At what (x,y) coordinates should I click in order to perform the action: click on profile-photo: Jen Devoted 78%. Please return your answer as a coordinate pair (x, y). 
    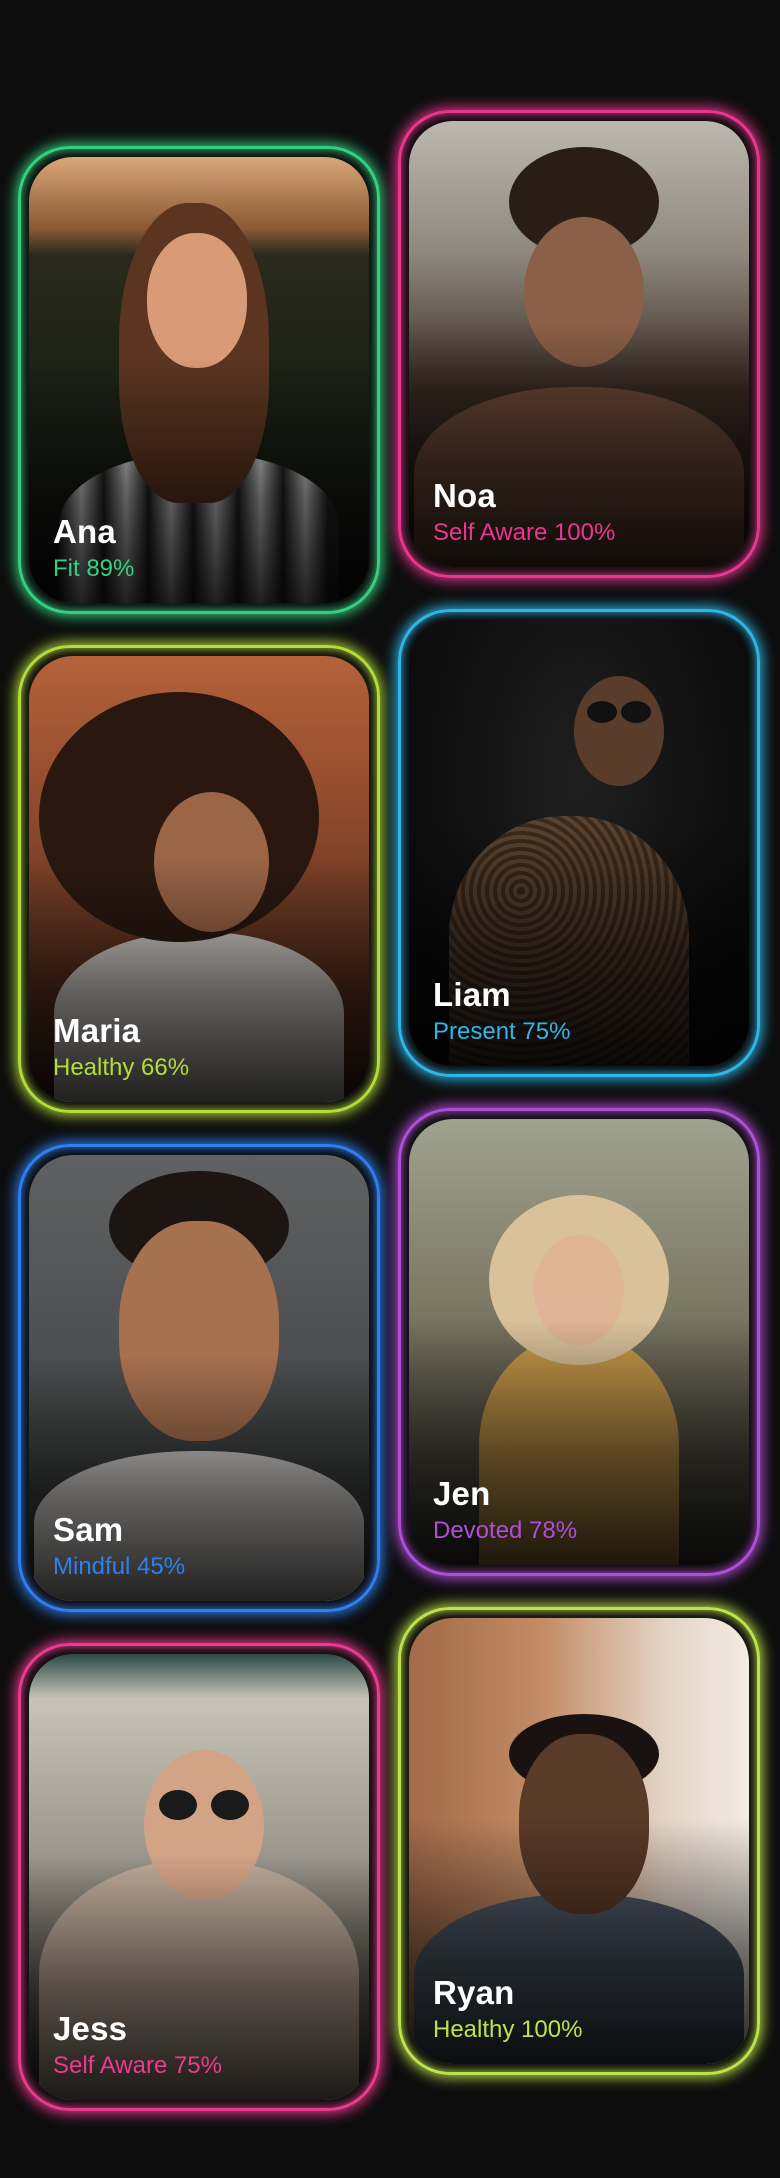
    Looking at the image, I should click on (579, 1342).